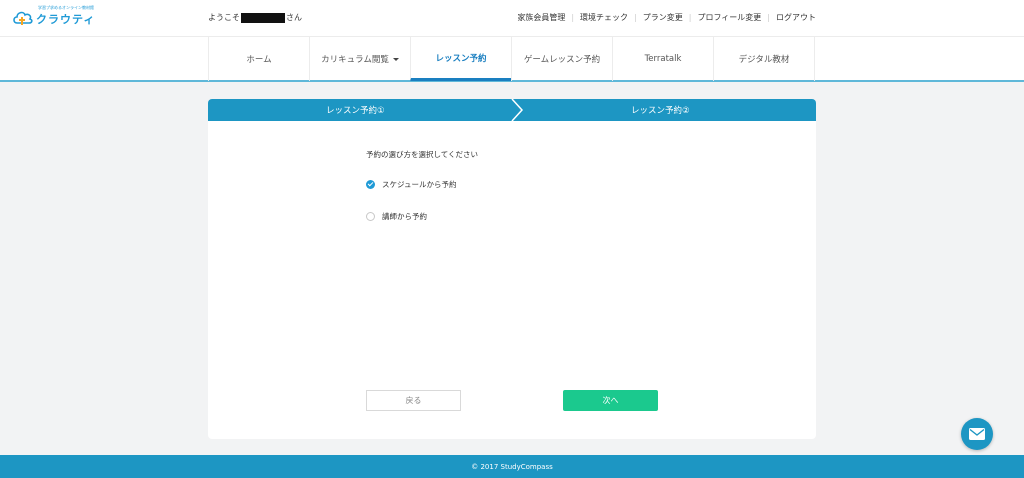 This screenshot has height=478, width=1024. I want to click on cloud-logo-icon, so click(23, 18).